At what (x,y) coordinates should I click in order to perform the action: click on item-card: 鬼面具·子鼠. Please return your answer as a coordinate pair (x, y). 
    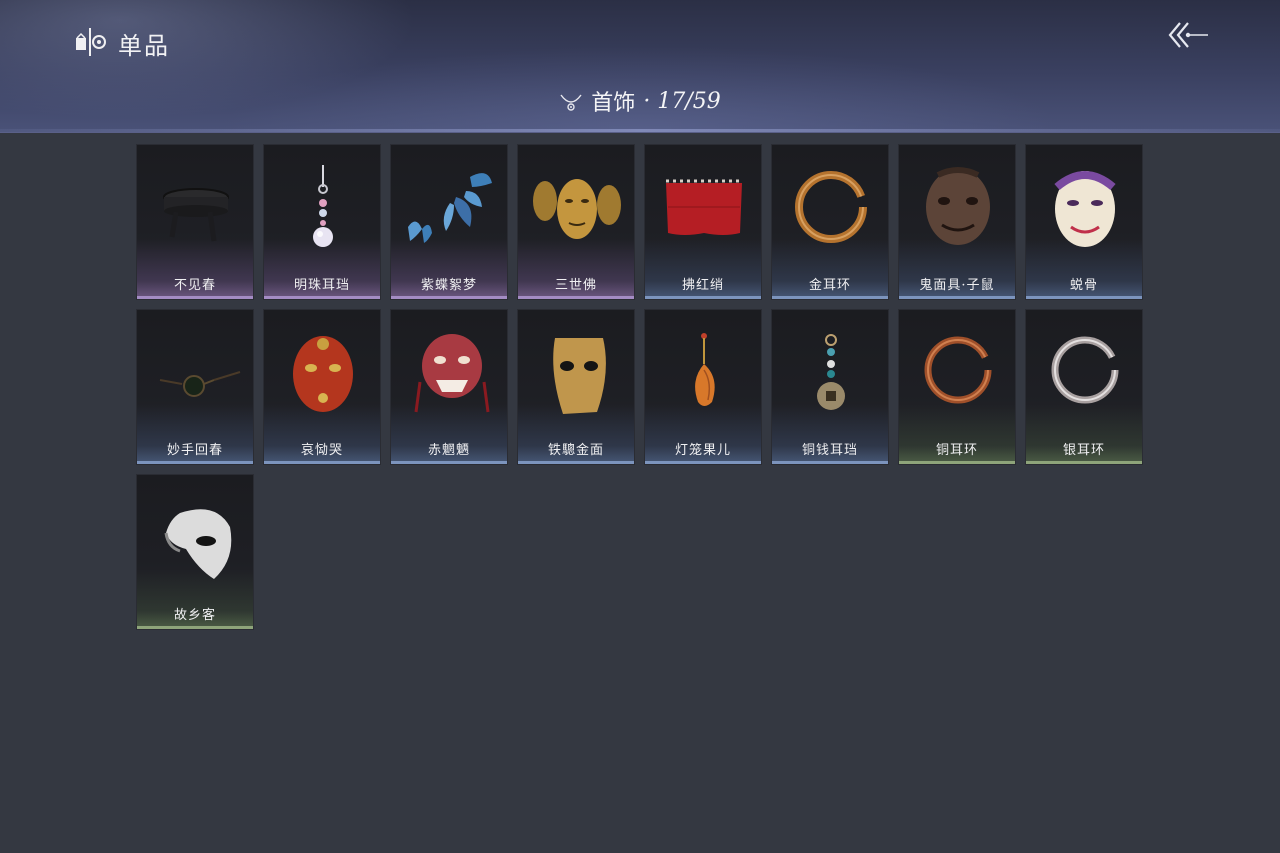
    Looking at the image, I should click on (957, 222).